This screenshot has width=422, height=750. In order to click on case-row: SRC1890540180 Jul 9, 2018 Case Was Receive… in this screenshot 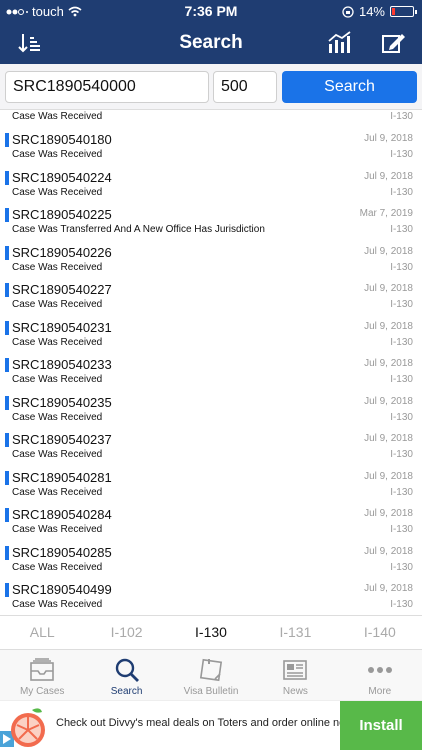, I will do `click(211, 146)`.